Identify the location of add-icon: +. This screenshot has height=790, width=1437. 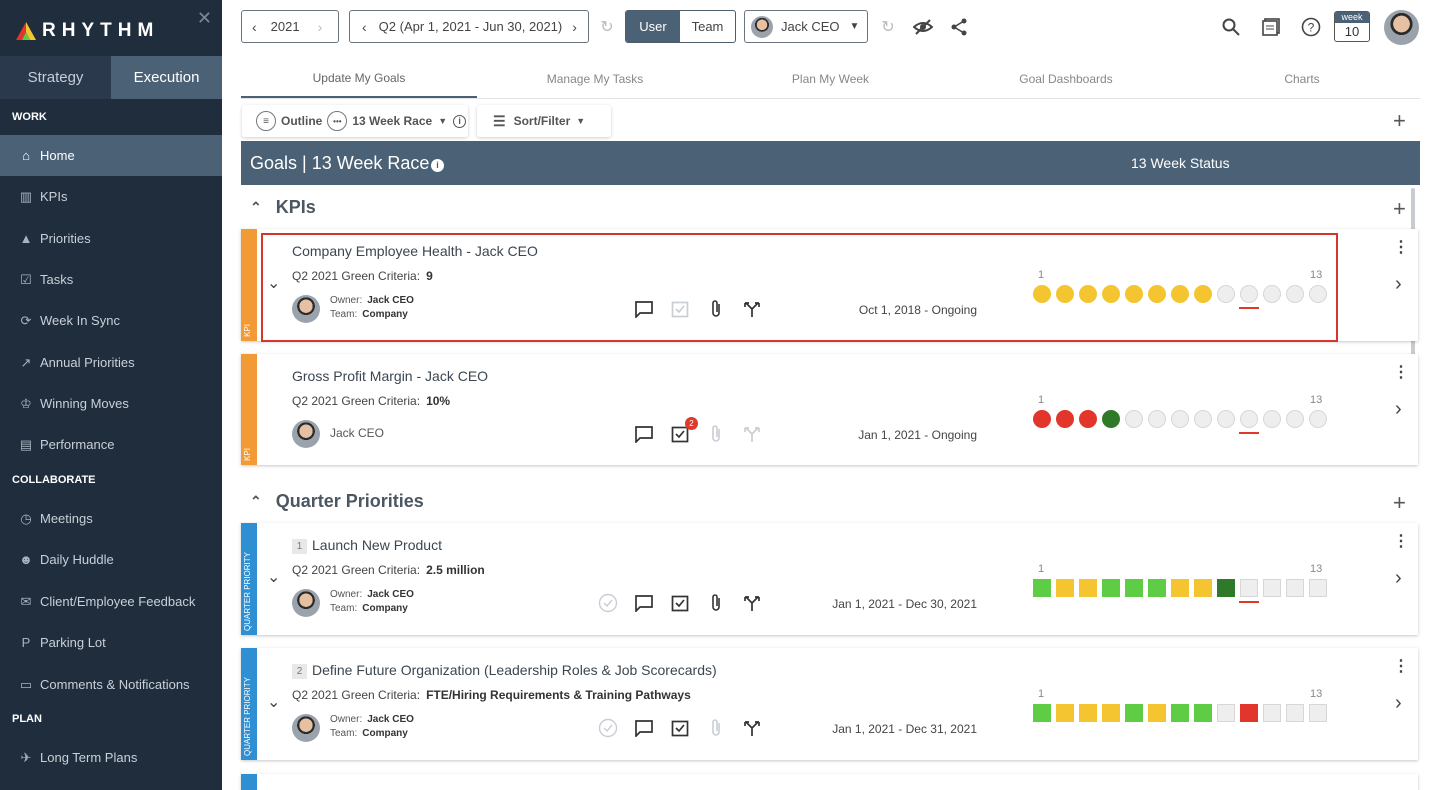
(1399, 121).